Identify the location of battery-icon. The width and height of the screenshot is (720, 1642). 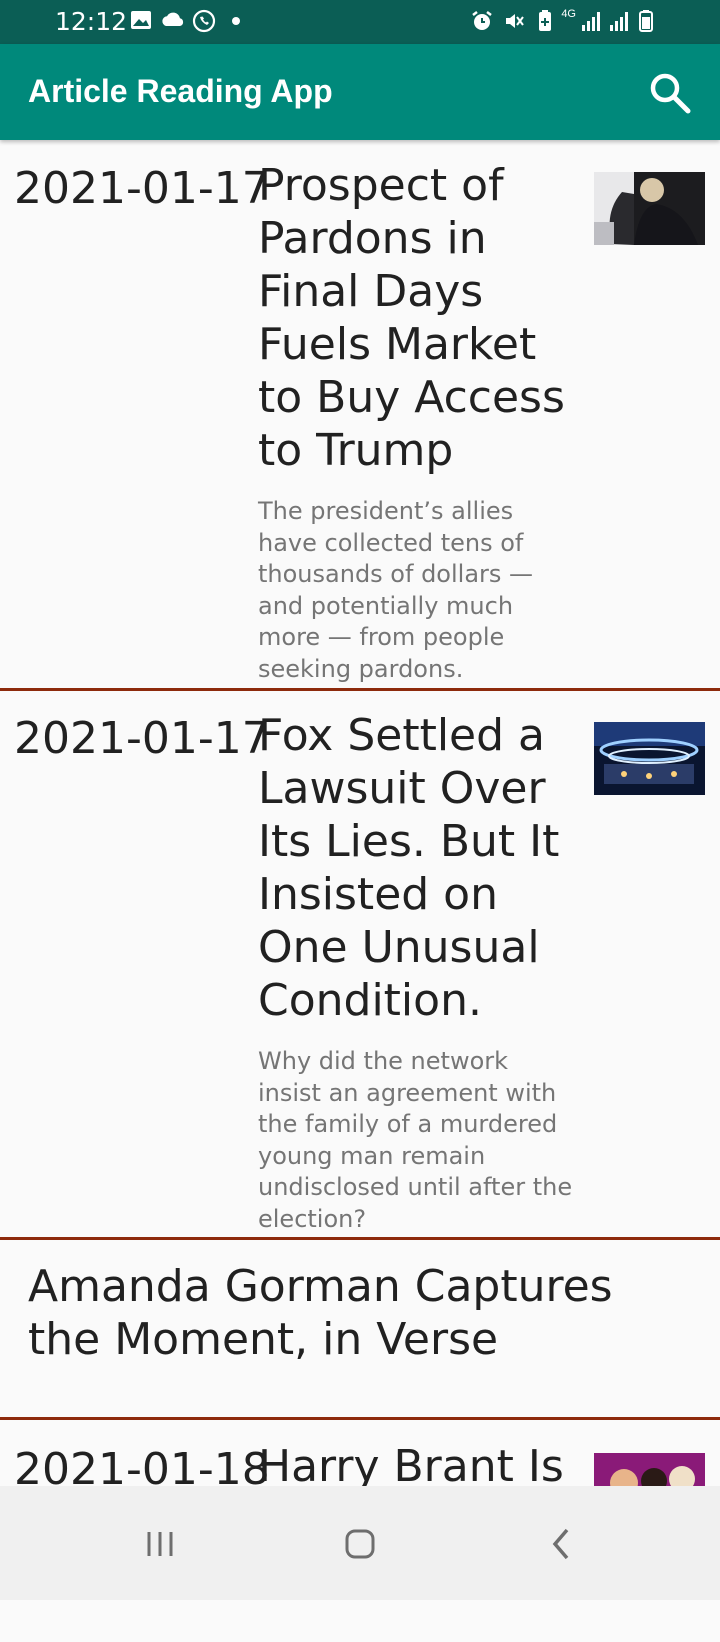
(646, 21).